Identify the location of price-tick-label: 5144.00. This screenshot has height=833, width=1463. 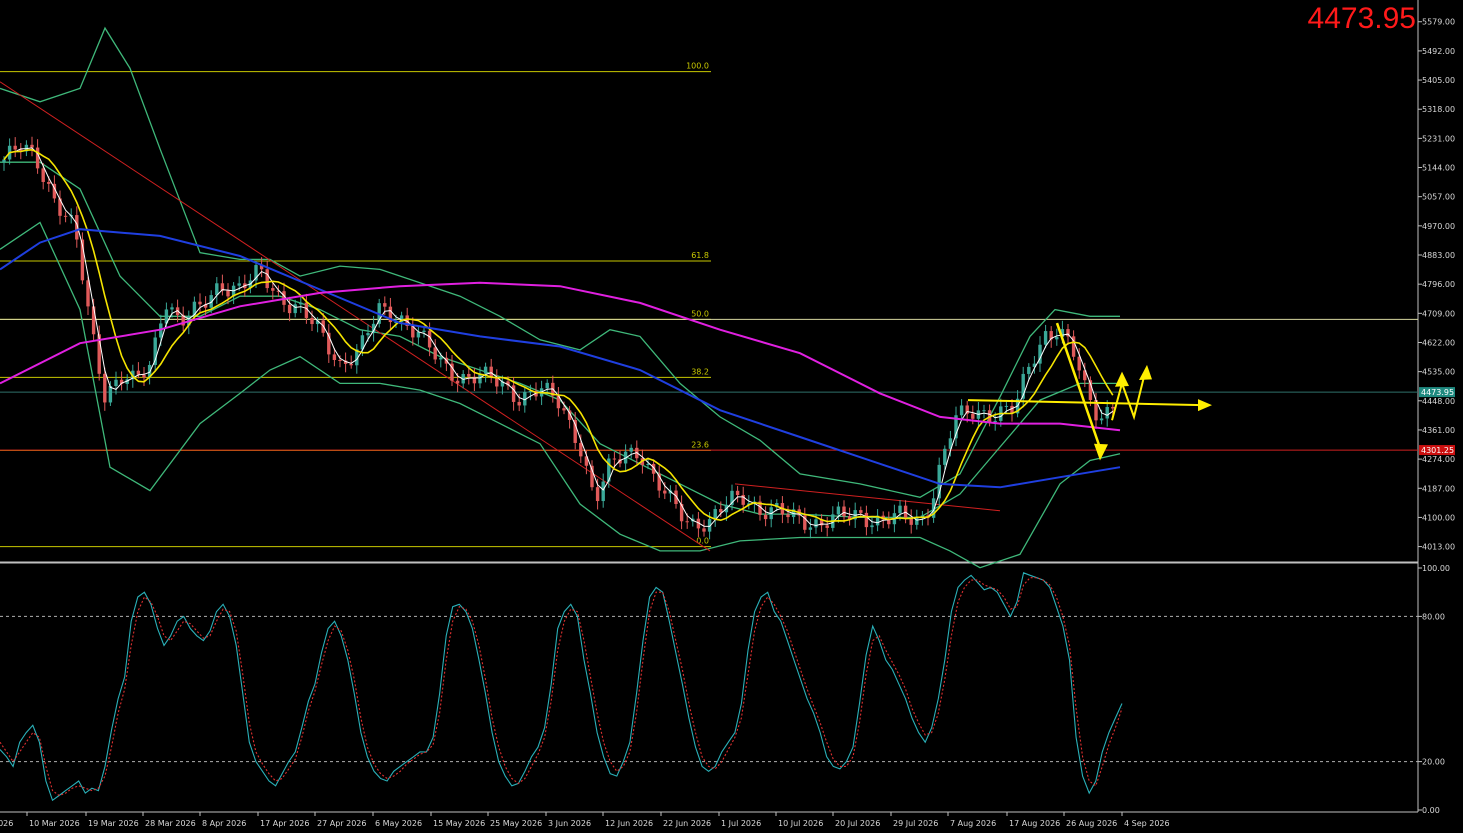
(1438, 168).